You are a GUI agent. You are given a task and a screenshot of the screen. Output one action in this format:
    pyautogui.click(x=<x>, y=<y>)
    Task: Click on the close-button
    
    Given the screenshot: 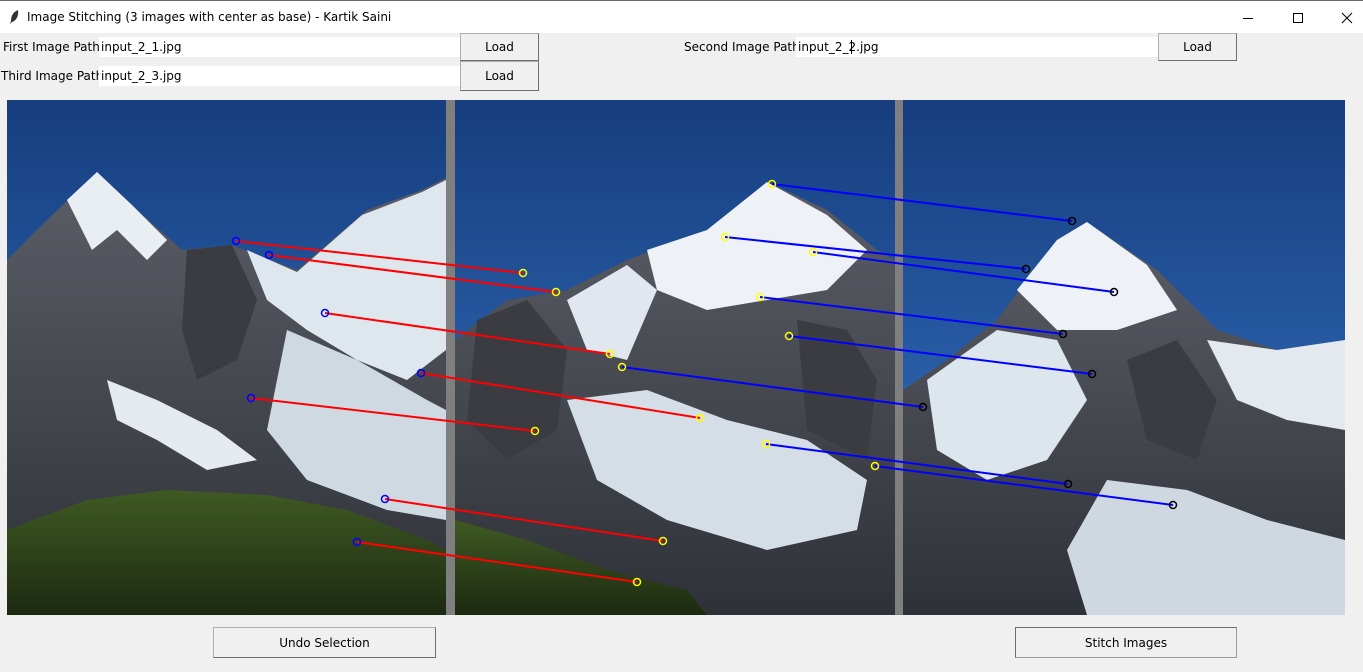 What is the action you would take?
    pyautogui.click(x=1343, y=17)
    